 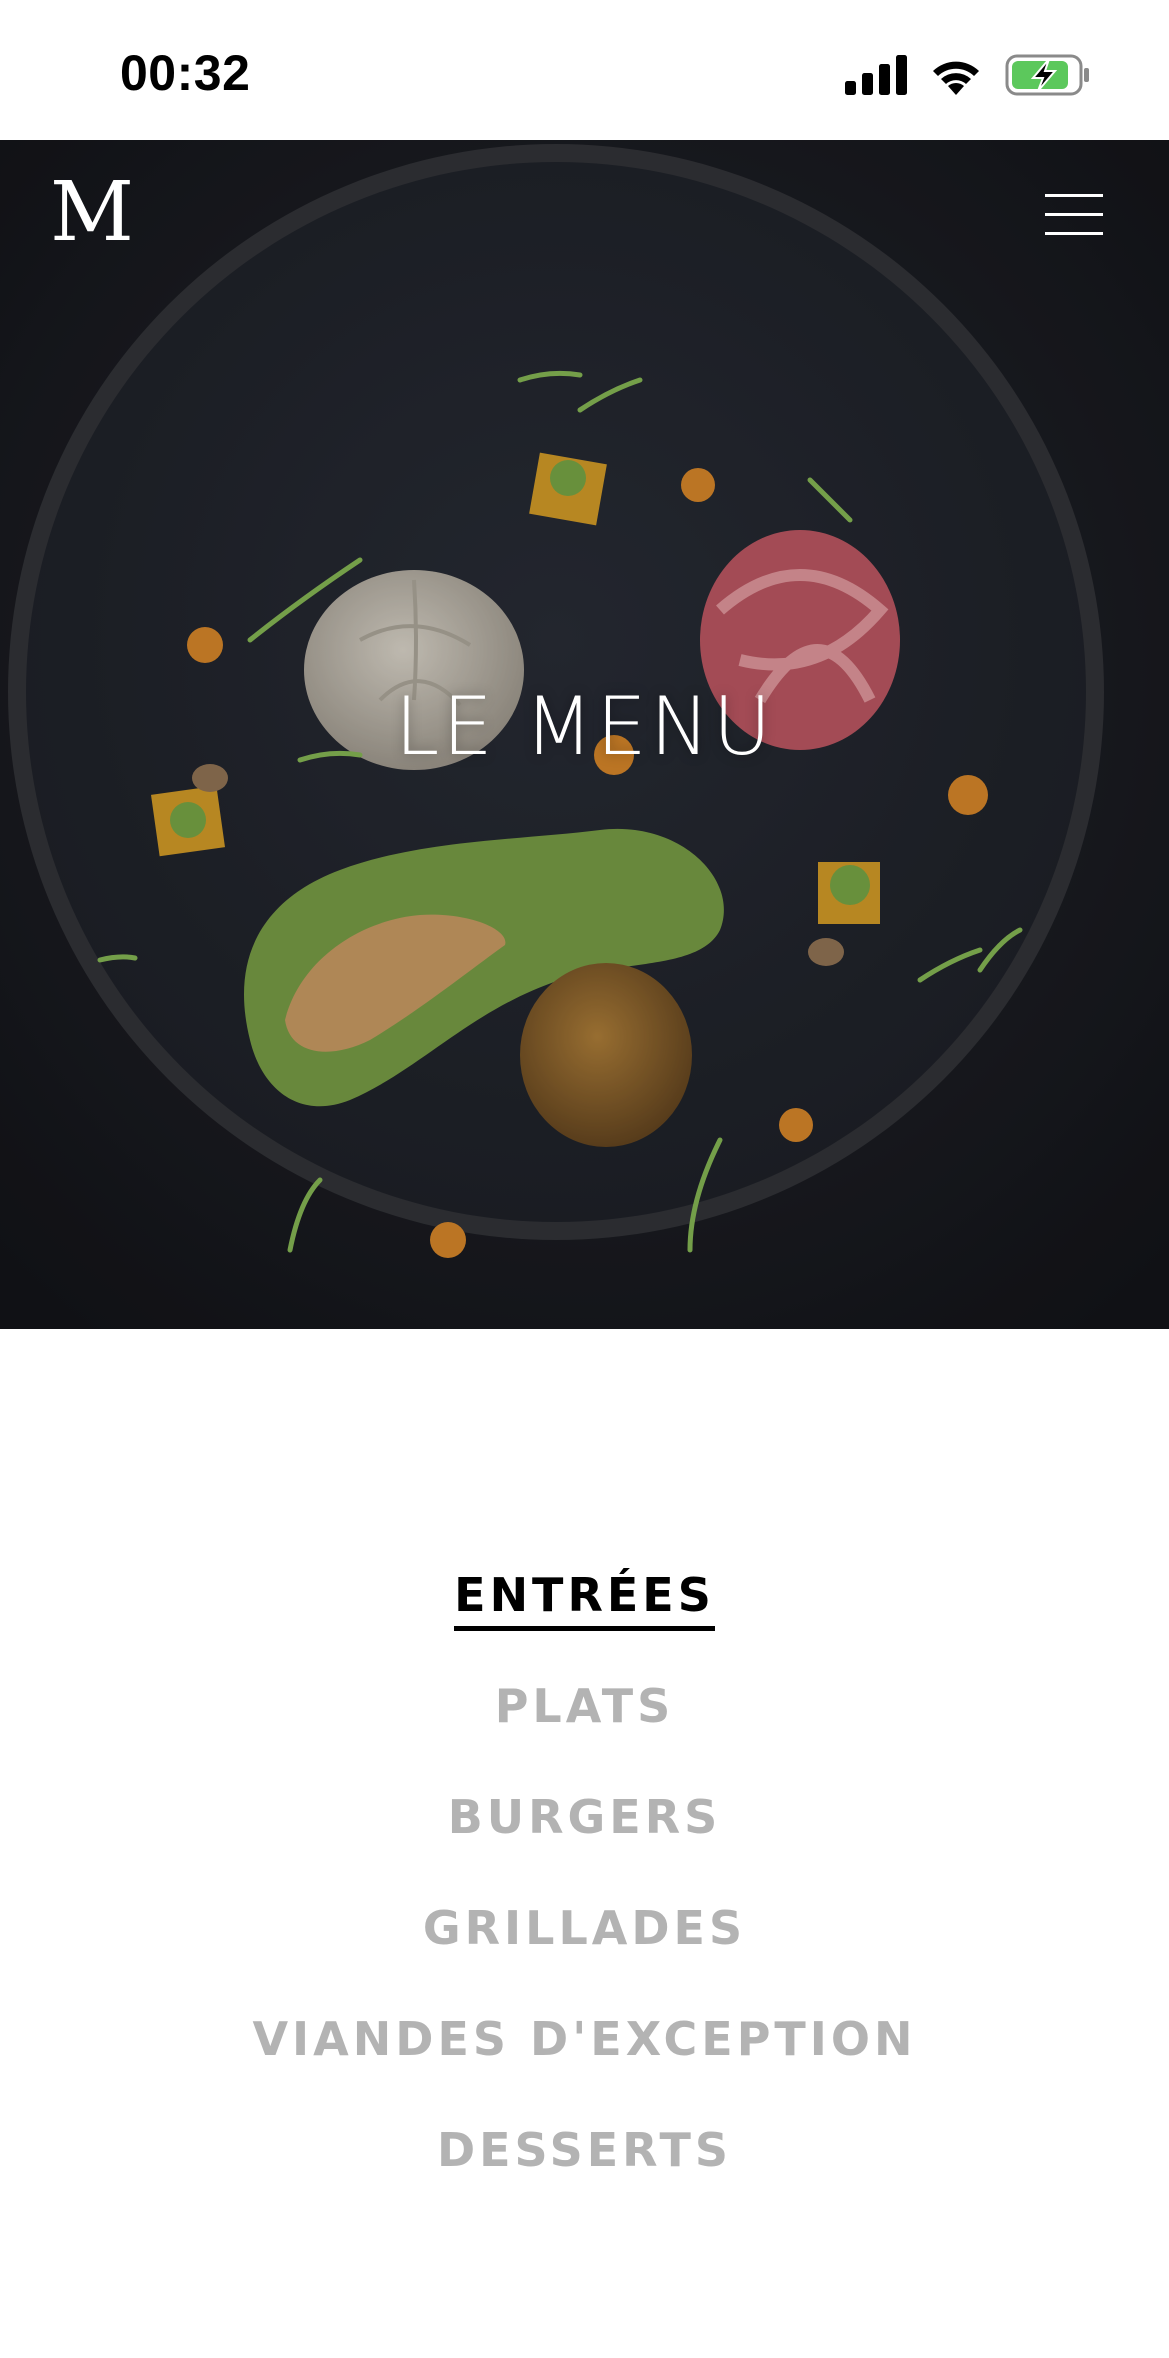 I want to click on page-title: LE MENU, so click(x=584, y=726).